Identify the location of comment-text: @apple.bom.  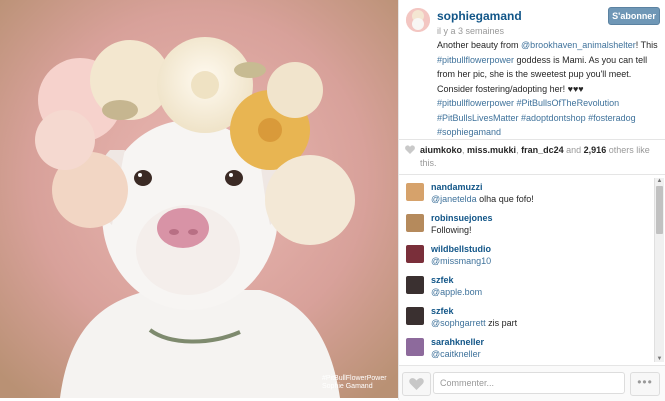
(456, 292).